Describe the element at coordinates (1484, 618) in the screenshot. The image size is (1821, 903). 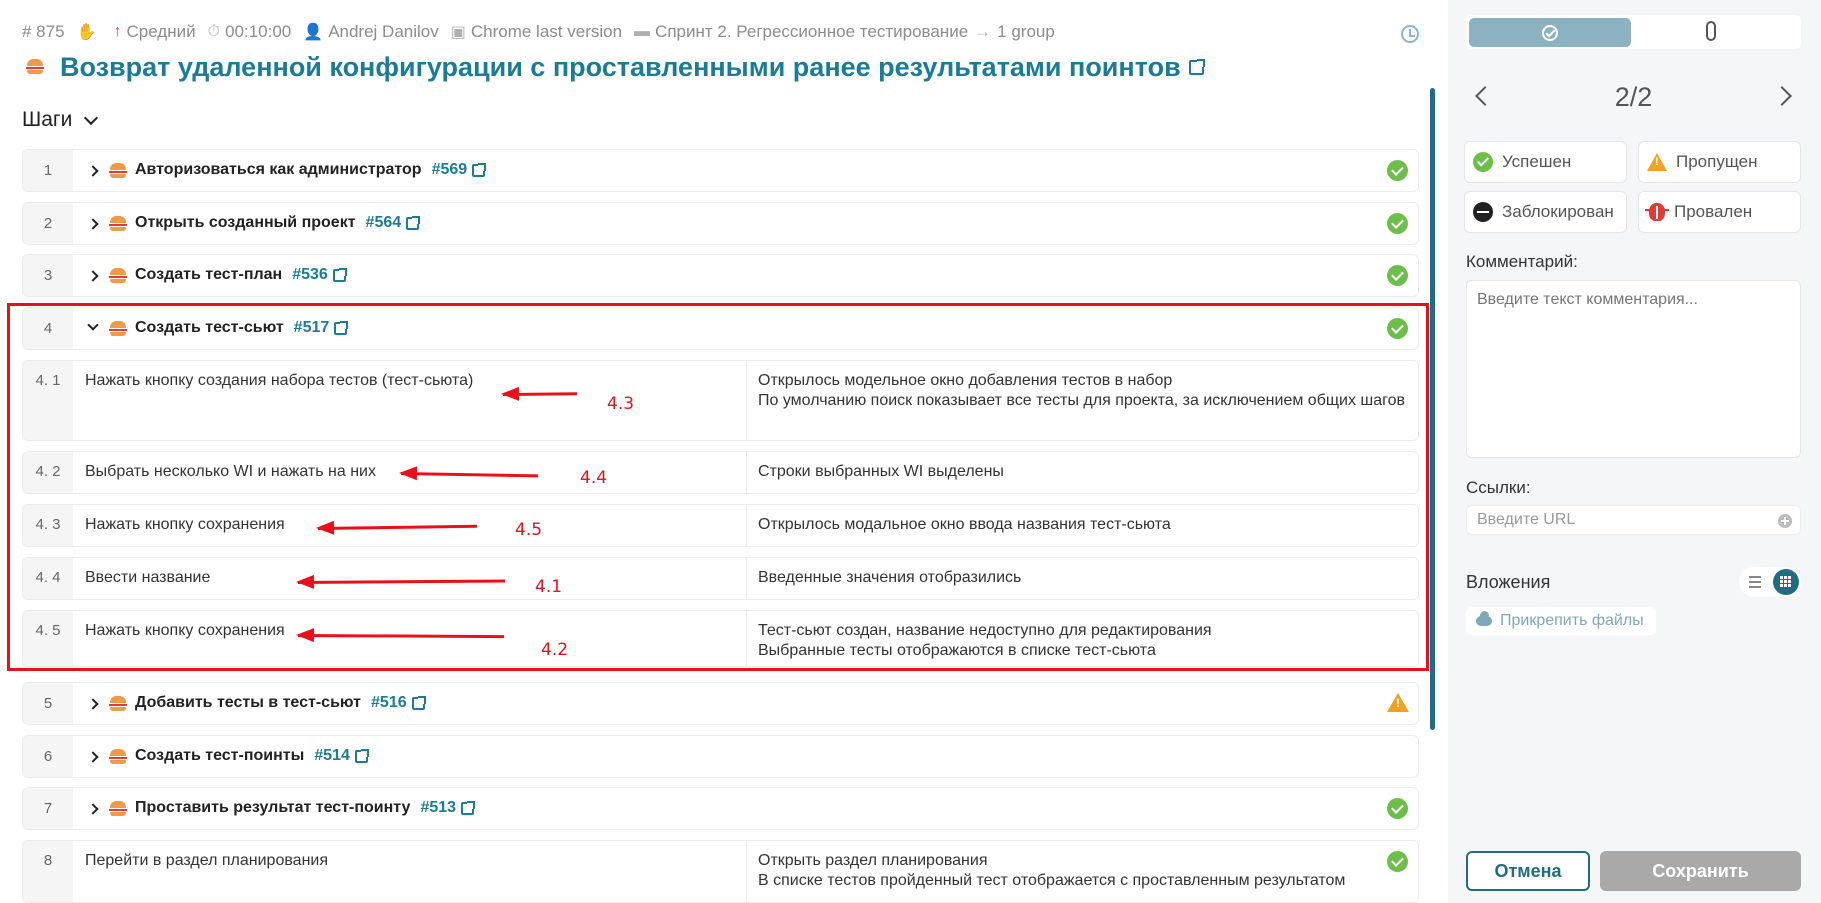
I see `cloud-upload-icon` at that location.